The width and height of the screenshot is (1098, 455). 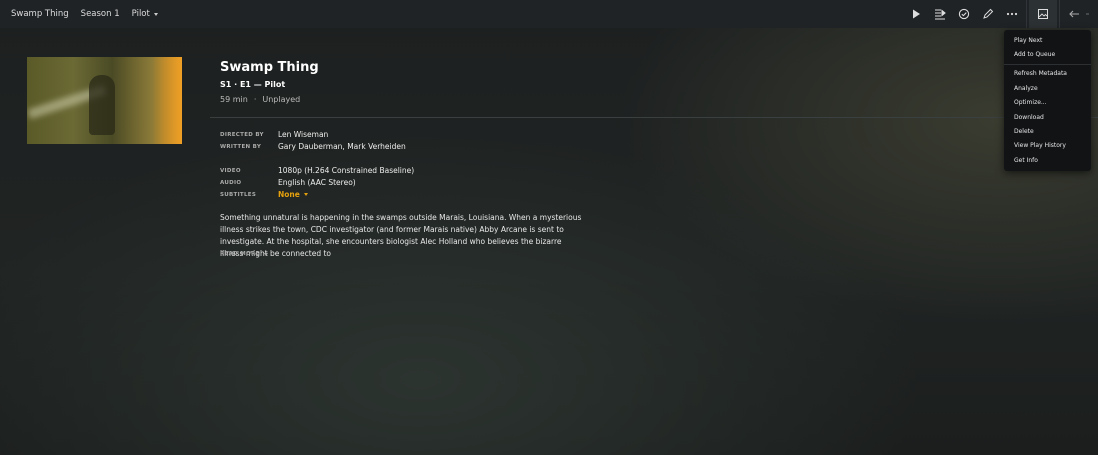 I want to click on written-by-label: WRITTEN BY, so click(x=241, y=146).